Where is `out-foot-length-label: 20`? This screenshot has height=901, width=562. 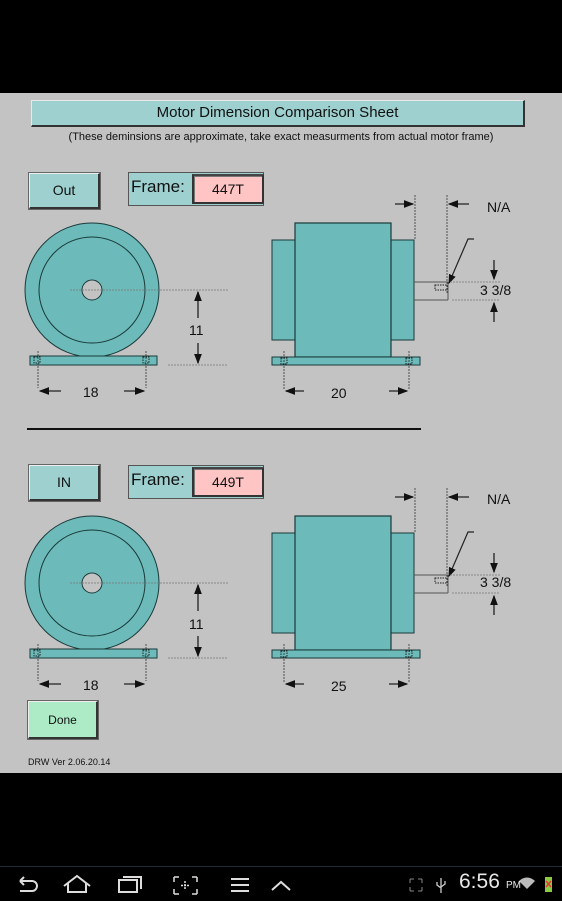 out-foot-length-label: 20 is located at coordinates (339, 393).